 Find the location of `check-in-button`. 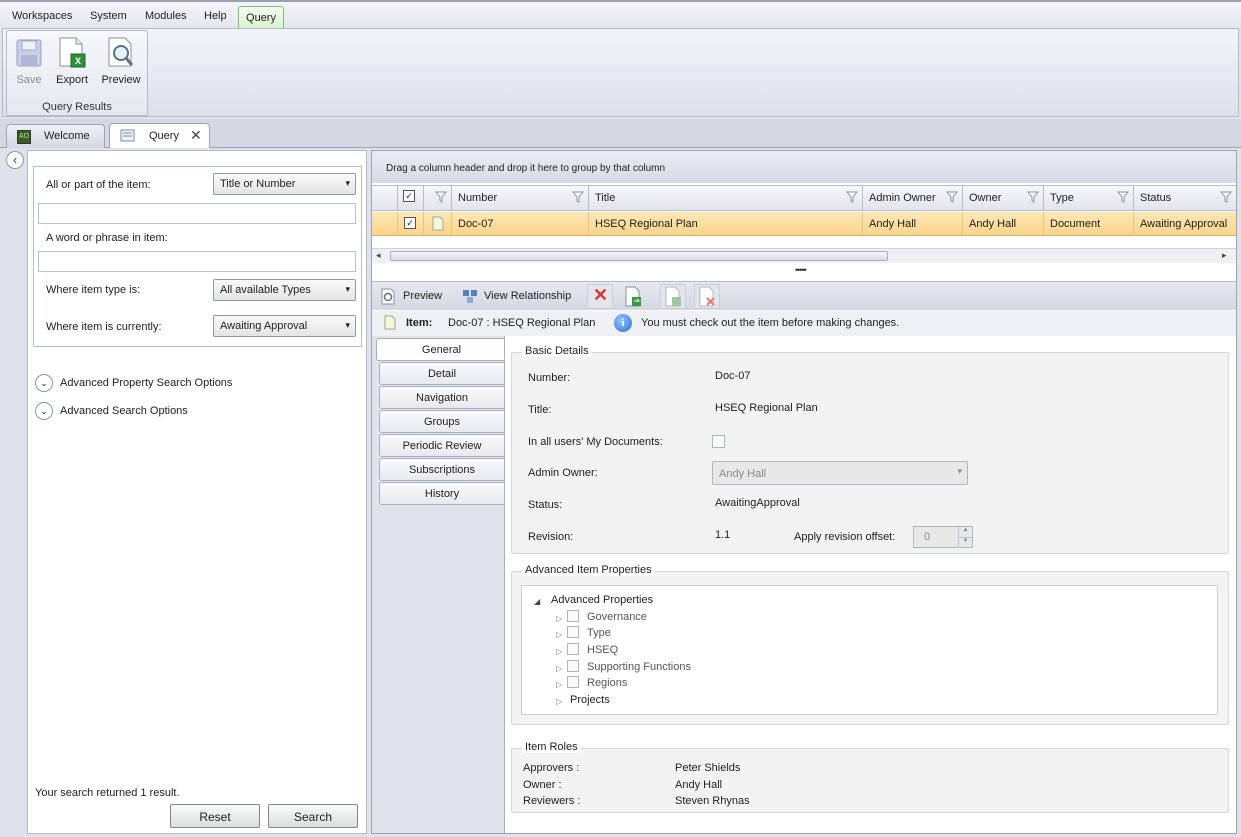

check-in-button is located at coordinates (673, 296).